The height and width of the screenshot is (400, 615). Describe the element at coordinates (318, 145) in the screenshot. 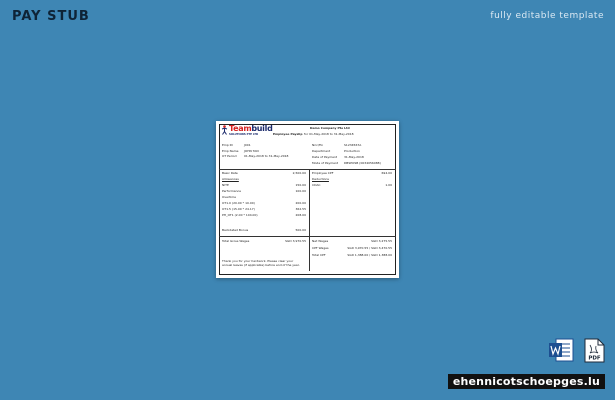

I see `info-label: Nric/Fin` at that location.